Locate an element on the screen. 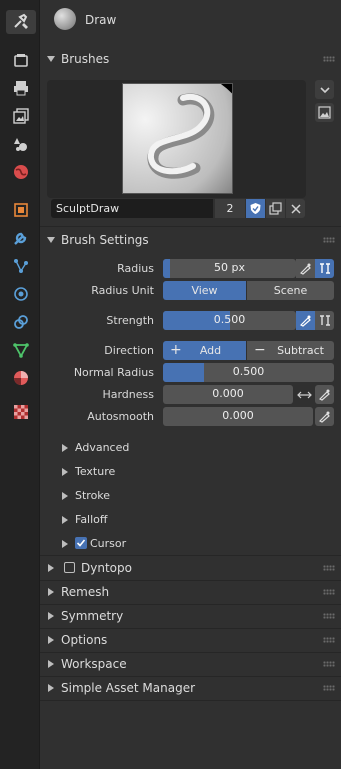 The image size is (341, 769). brush-settings-panel-header: Brush Settings is located at coordinates (190, 240).